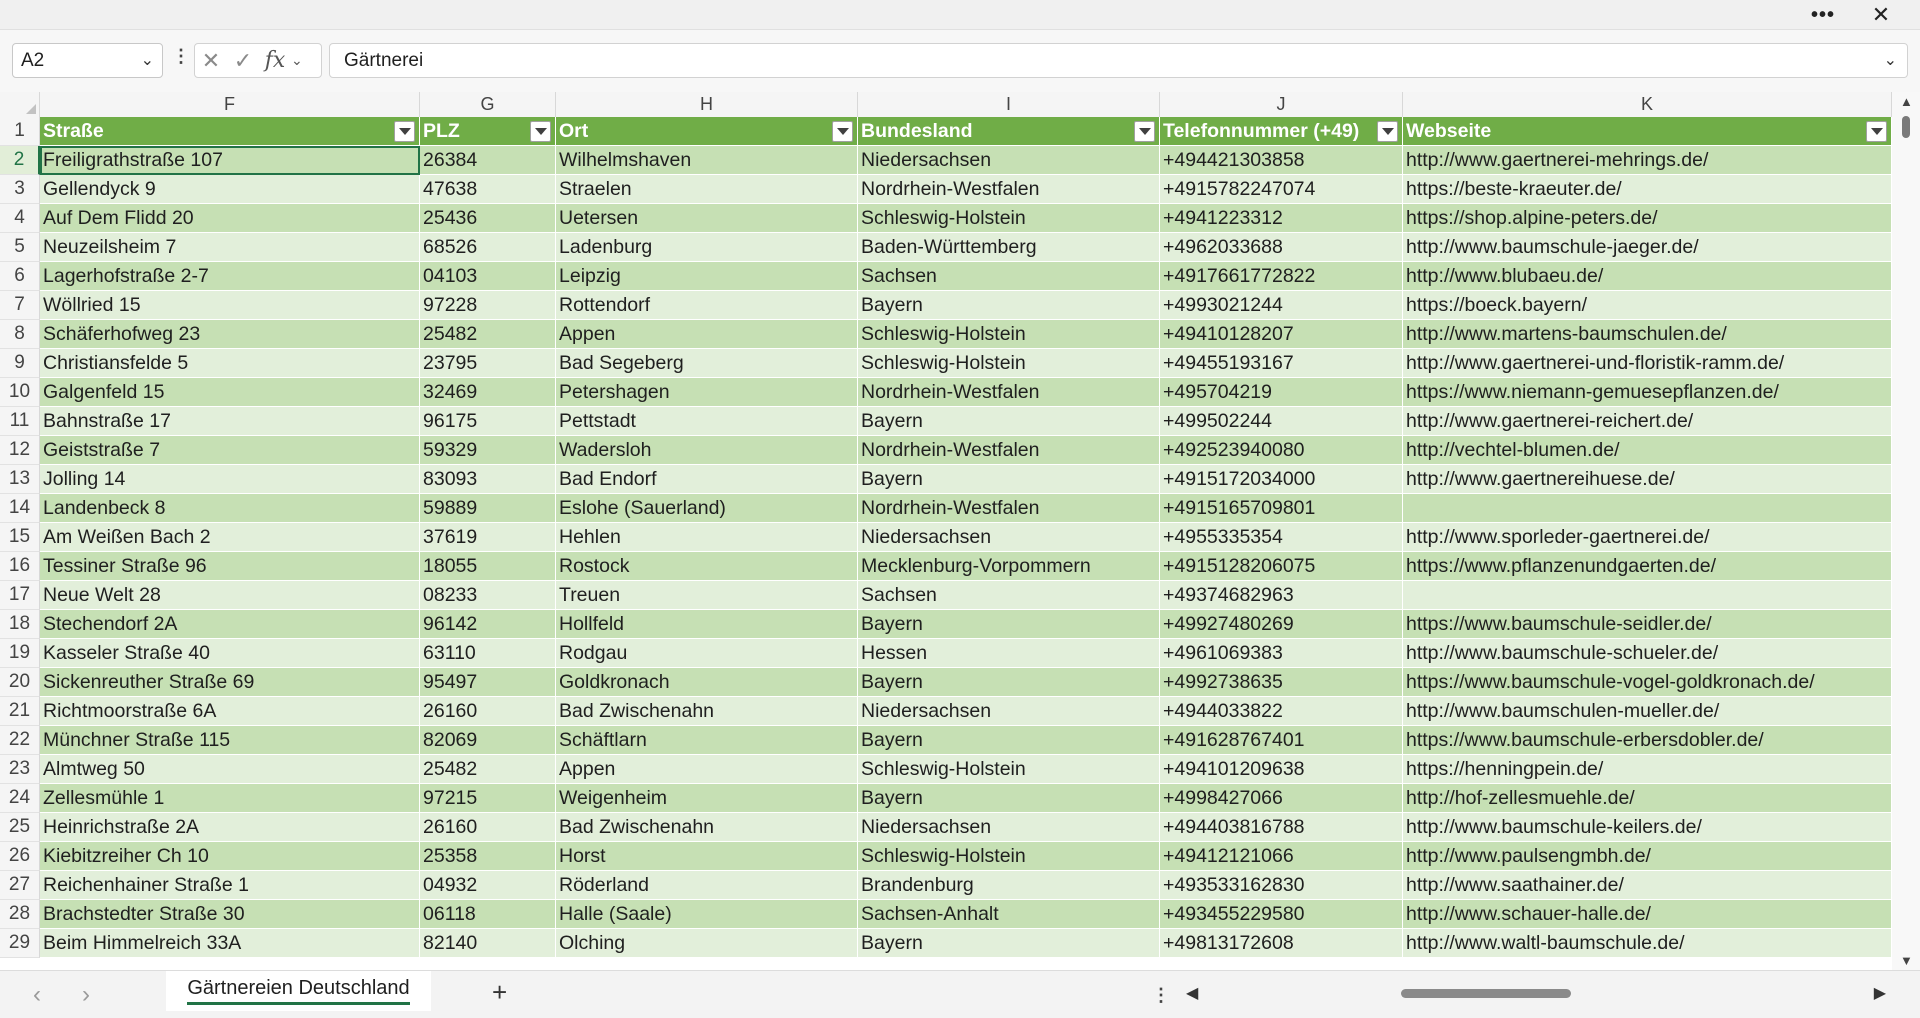 This screenshot has width=1920, height=1018. I want to click on table-cell: +49374682963, so click(1281, 595).